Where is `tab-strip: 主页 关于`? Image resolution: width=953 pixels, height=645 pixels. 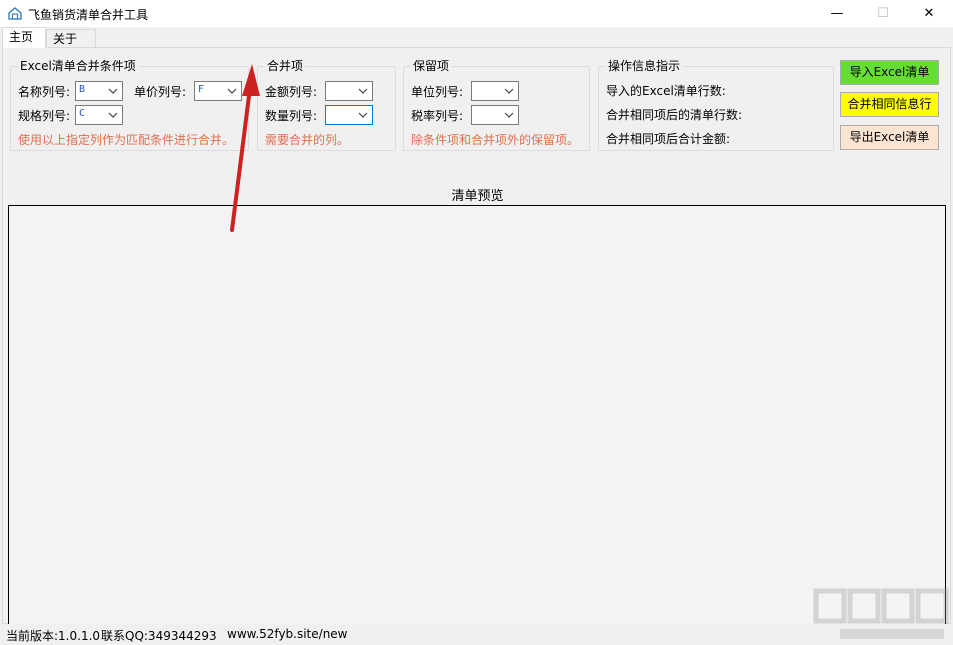
tab-strip: 主页 关于 is located at coordinates (476, 37).